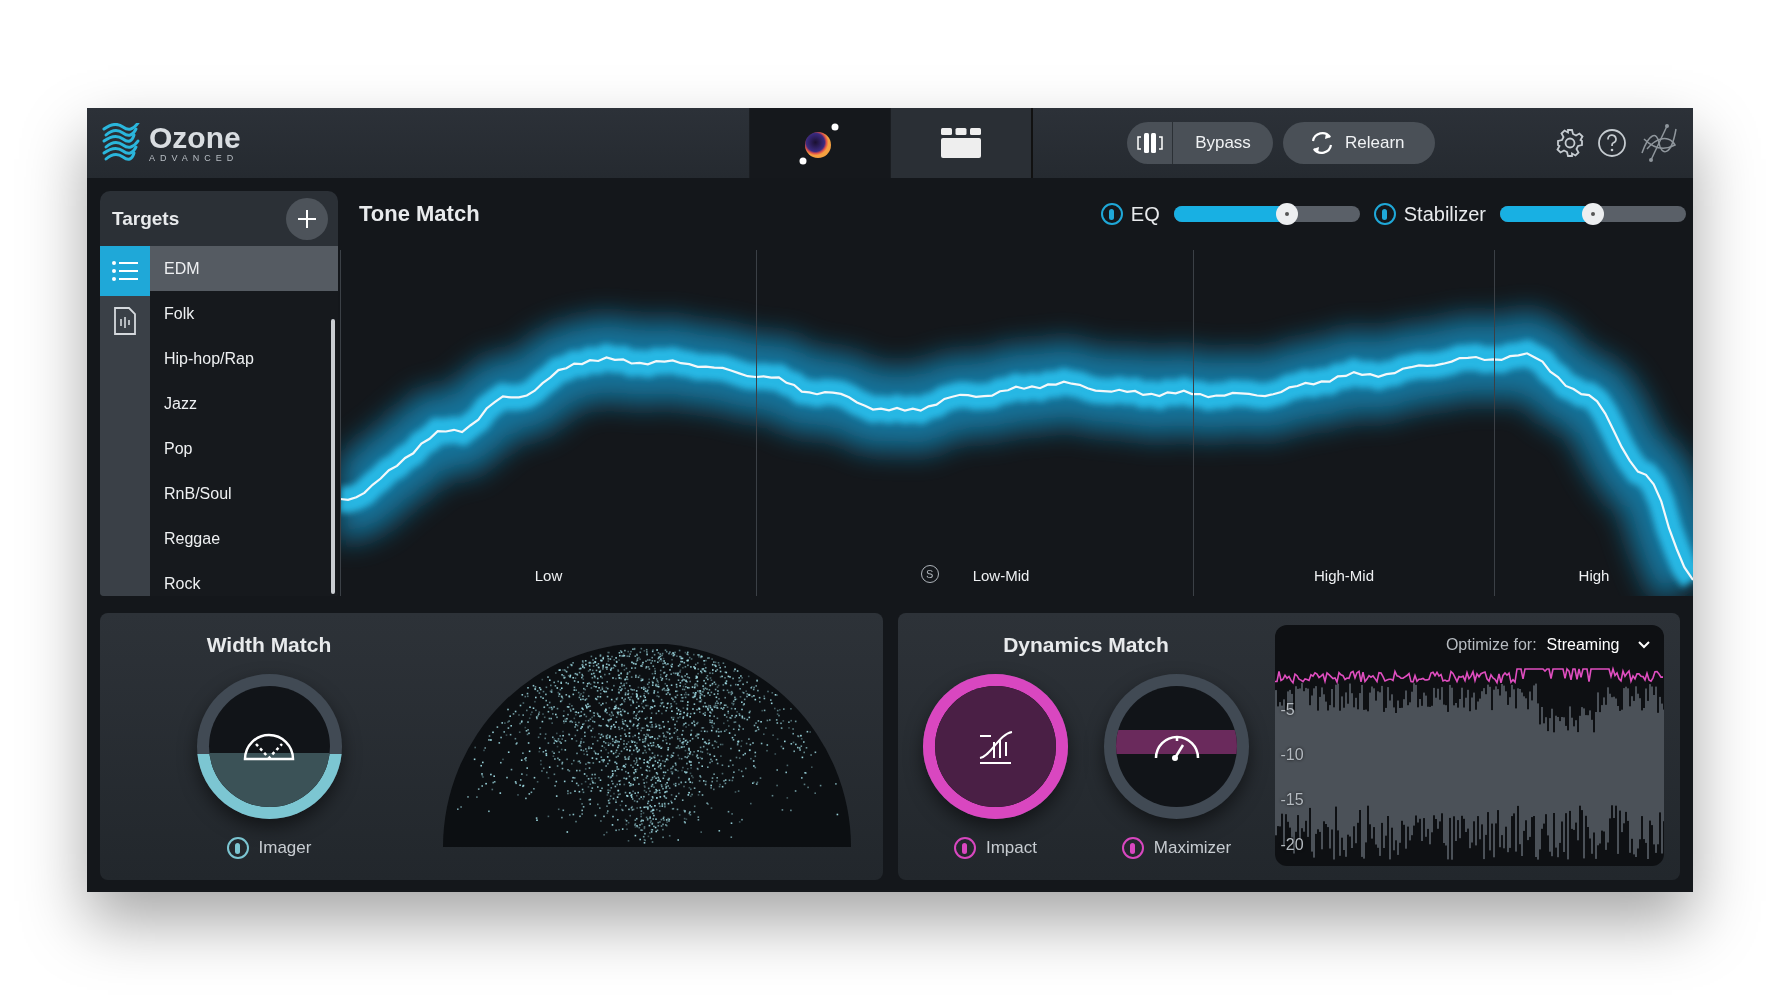  What do you see at coordinates (333, 456) in the screenshot?
I see `scrollbar` at bounding box center [333, 456].